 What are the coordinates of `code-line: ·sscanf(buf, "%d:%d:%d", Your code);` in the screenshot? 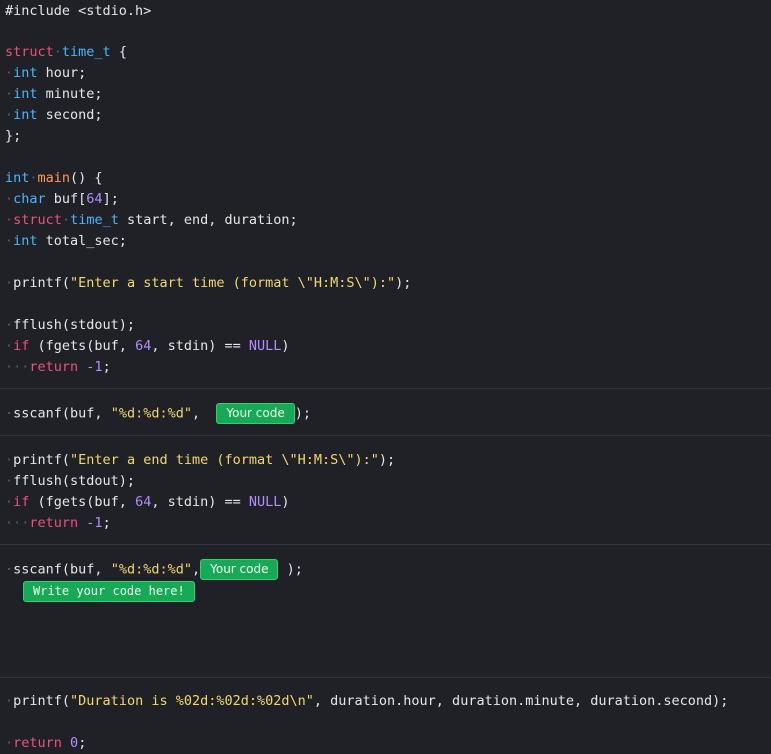 It's located at (158, 413).